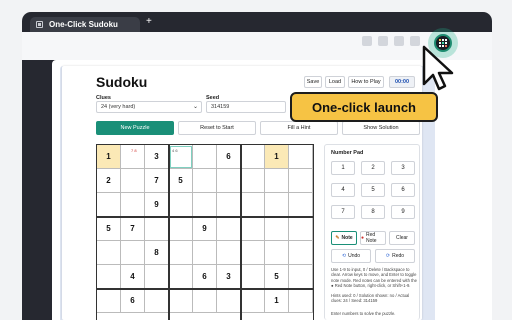 This screenshot has width=512, height=320. What do you see at coordinates (109, 181) in the screenshot?
I see `sudoku-cell: 2` at bounding box center [109, 181].